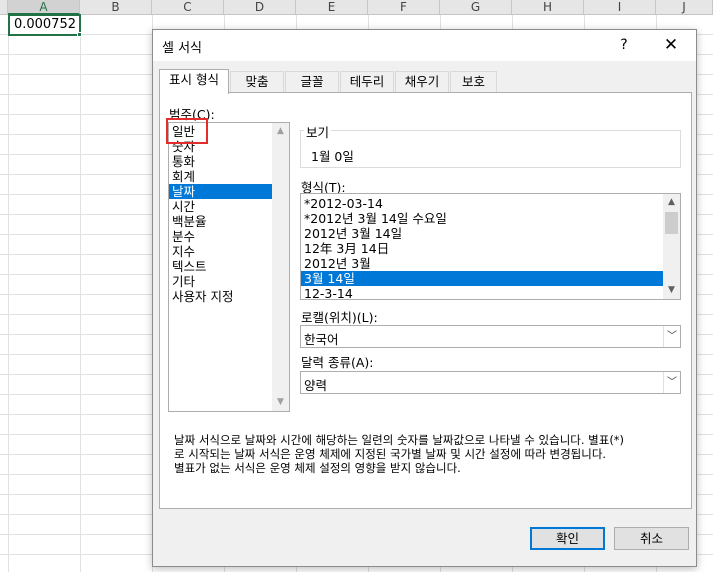 The height and width of the screenshot is (572, 713). What do you see at coordinates (424, 45) in the screenshot?
I see `dialog-titlebar: 셀 서식 ? ✕` at bounding box center [424, 45].